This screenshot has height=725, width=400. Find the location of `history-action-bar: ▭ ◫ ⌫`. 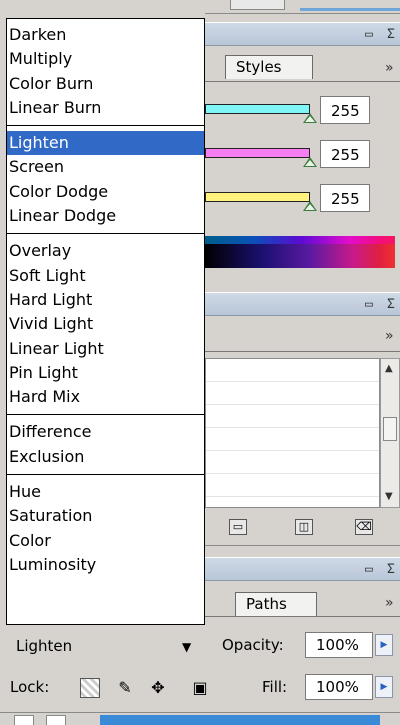

history-action-bar: ▭ ◫ ⌫ is located at coordinates (302, 529).